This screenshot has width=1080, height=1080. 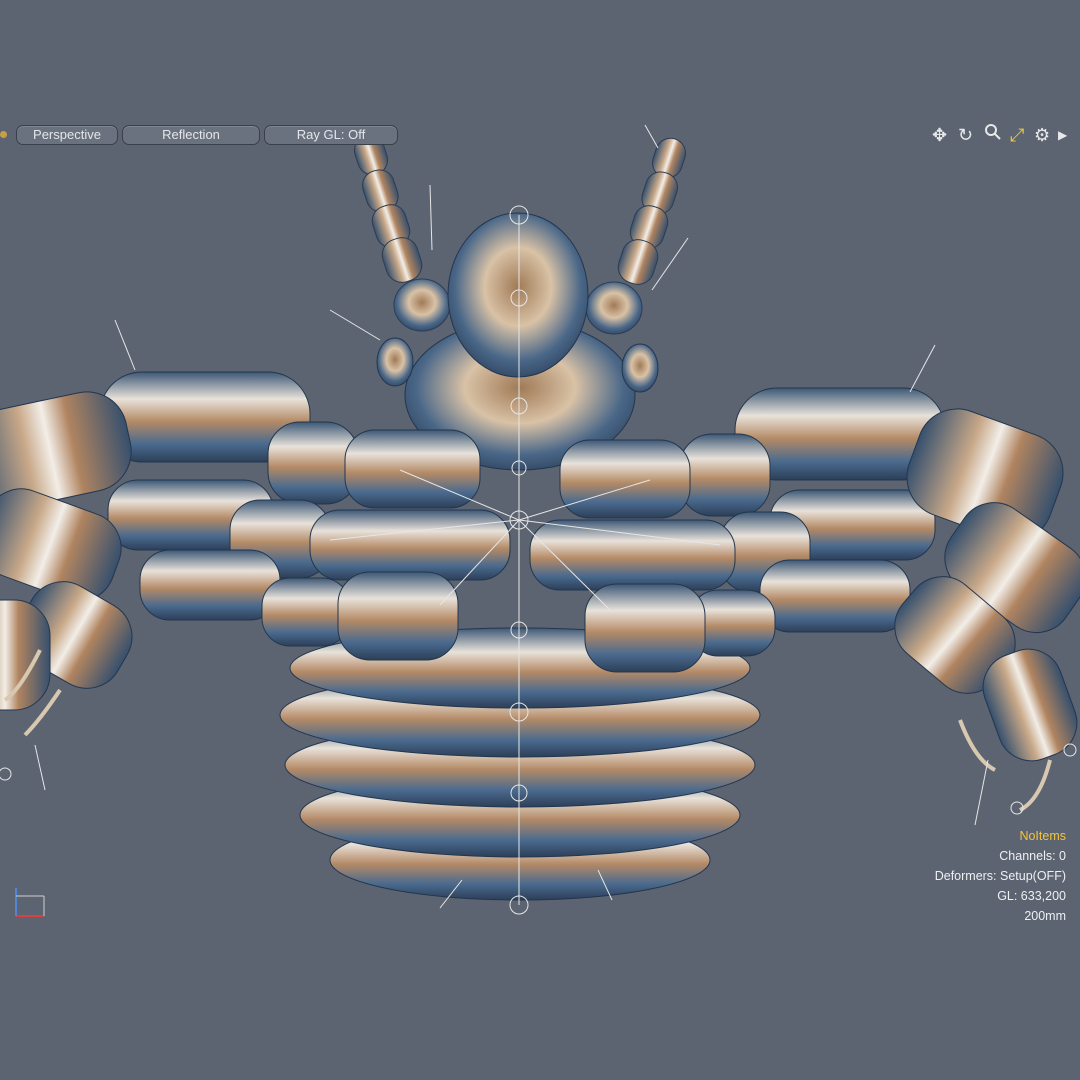 What do you see at coordinates (191, 135) in the screenshot?
I see `reflection-button: Reflection` at bounding box center [191, 135].